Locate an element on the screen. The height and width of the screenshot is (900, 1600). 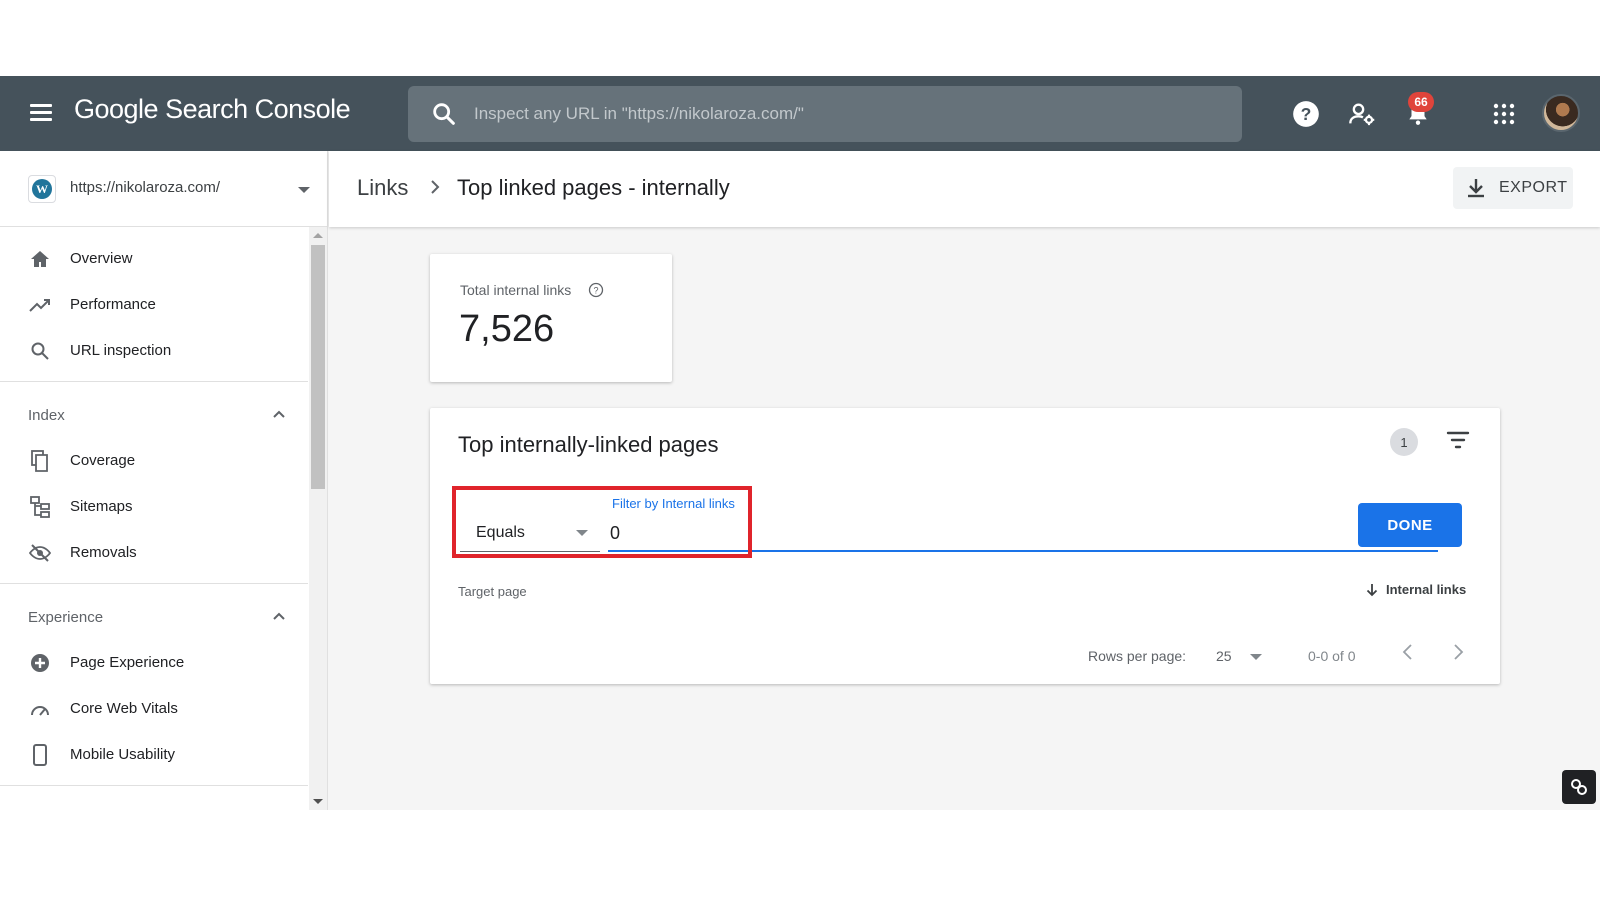
section-header-index: Index is located at coordinates (154, 415).